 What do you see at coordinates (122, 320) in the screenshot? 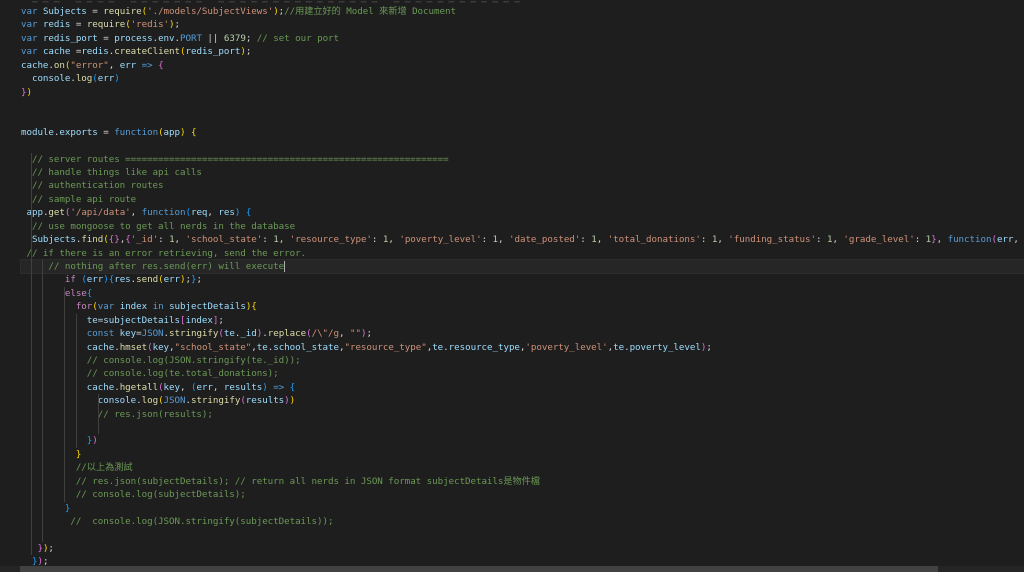
I see `code-line: te=subjectDetails[index];` at bounding box center [122, 320].